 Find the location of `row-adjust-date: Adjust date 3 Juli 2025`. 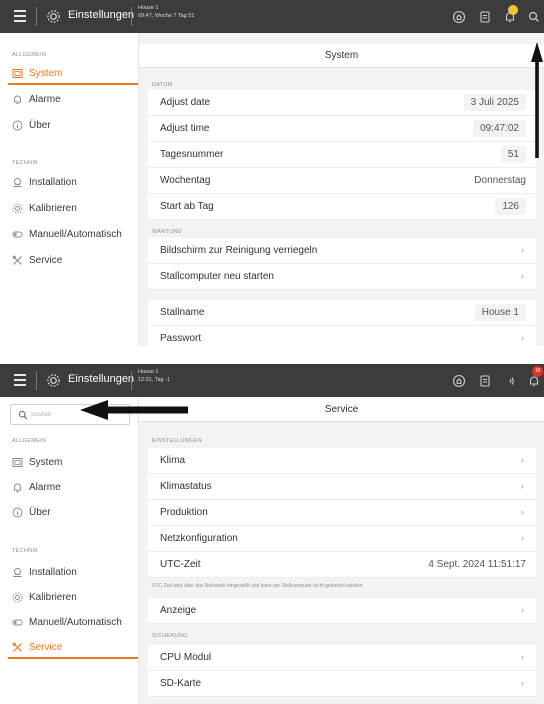

row-adjust-date: Adjust date 3 Juli 2025 is located at coordinates (342, 103).